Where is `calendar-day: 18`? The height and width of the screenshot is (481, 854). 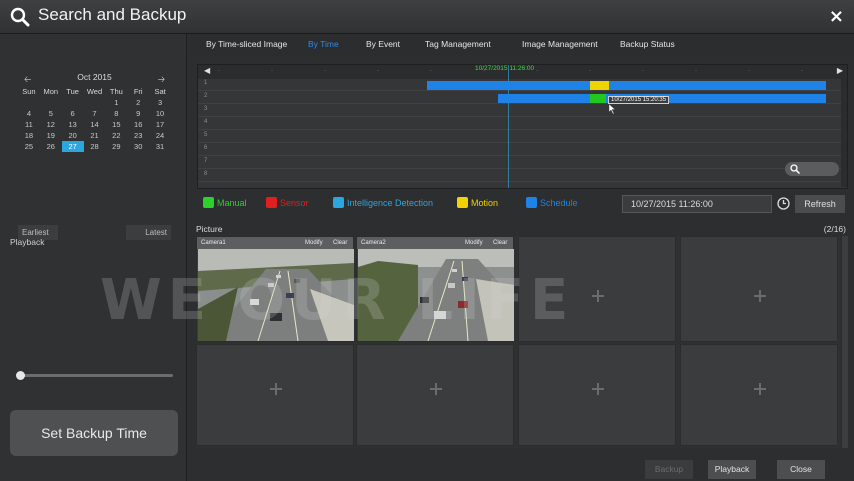
calendar-day: 18 is located at coordinates (29, 135).